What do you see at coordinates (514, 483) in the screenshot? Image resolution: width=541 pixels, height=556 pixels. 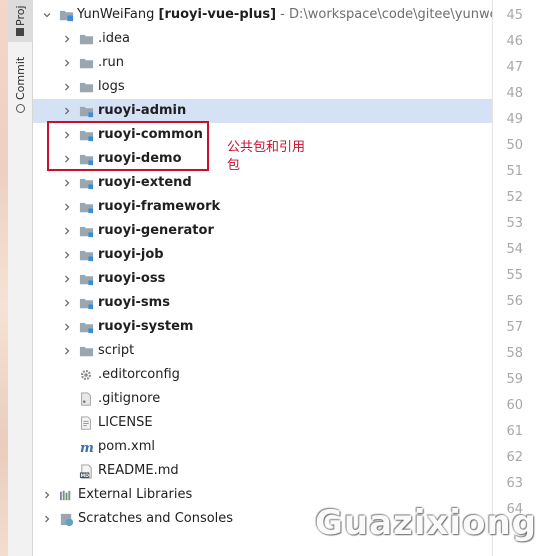 I see `line-number: 63` at bounding box center [514, 483].